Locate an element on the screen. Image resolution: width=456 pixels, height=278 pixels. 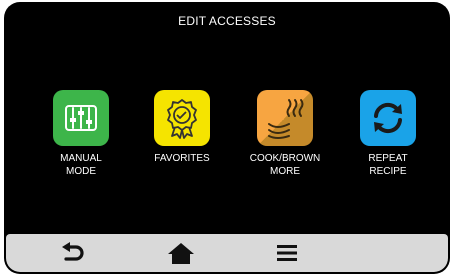
repeat-recipe-button is located at coordinates (388, 118).